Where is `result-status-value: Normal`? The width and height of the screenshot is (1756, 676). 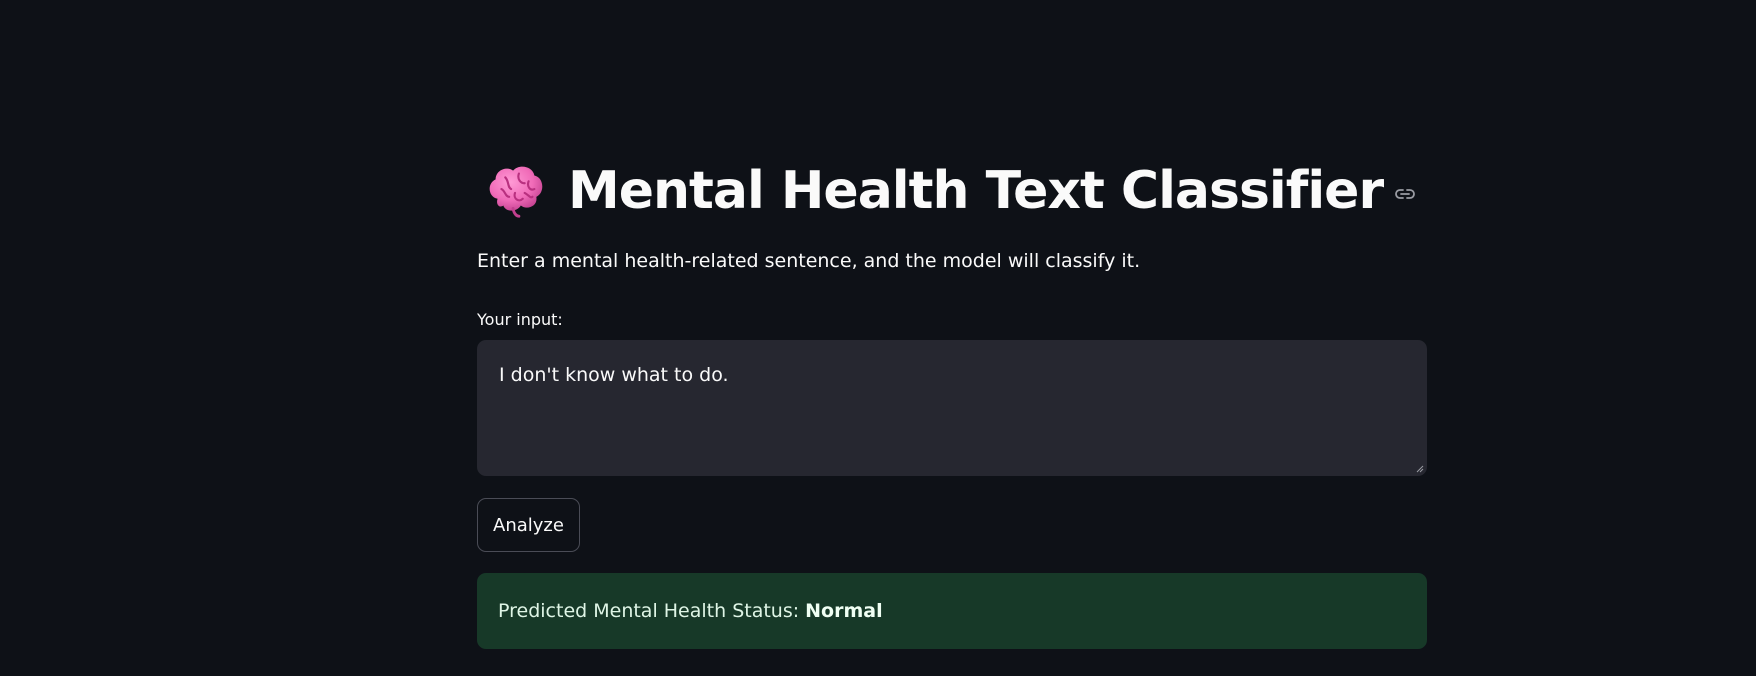
result-status-value: Normal is located at coordinates (844, 611).